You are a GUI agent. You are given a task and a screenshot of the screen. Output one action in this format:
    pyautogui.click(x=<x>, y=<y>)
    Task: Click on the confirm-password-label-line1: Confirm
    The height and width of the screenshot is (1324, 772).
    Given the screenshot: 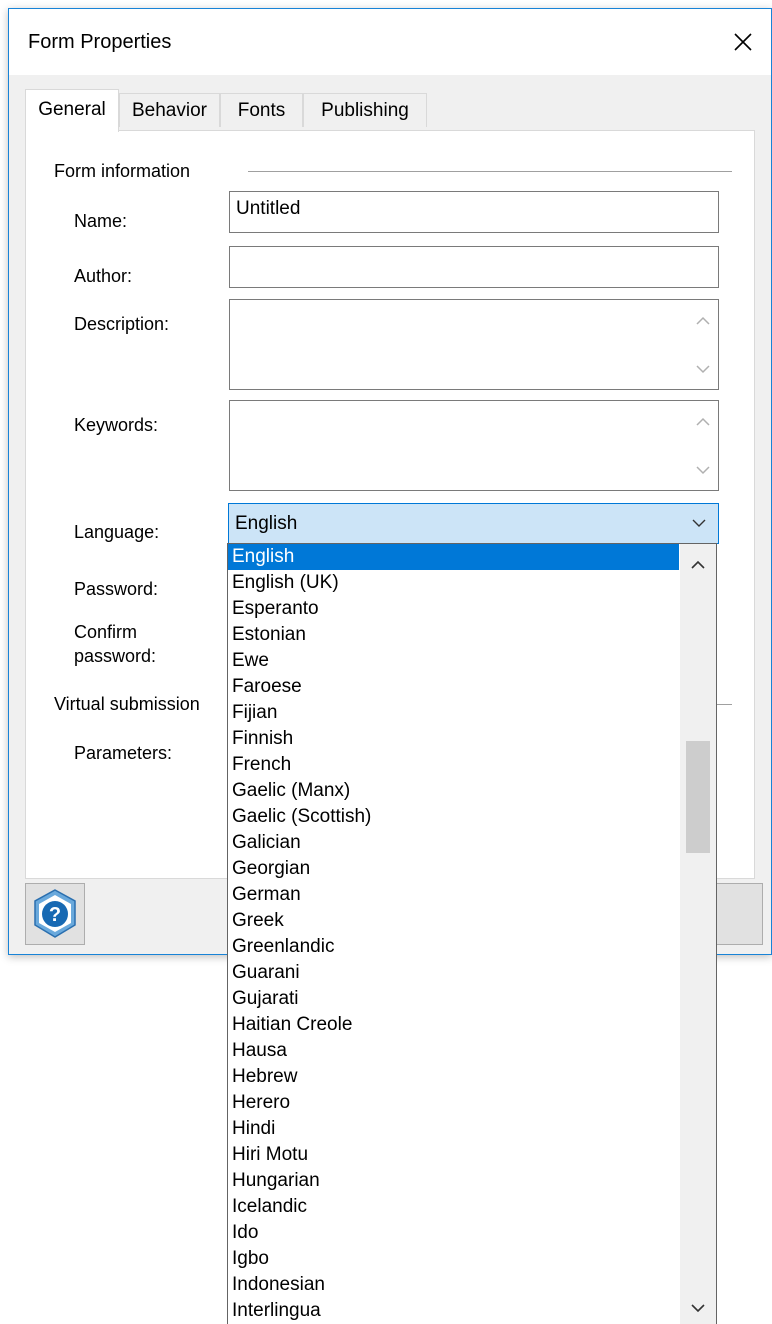 What is the action you would take?
    pyautogui.click(x=106, y=632)
    